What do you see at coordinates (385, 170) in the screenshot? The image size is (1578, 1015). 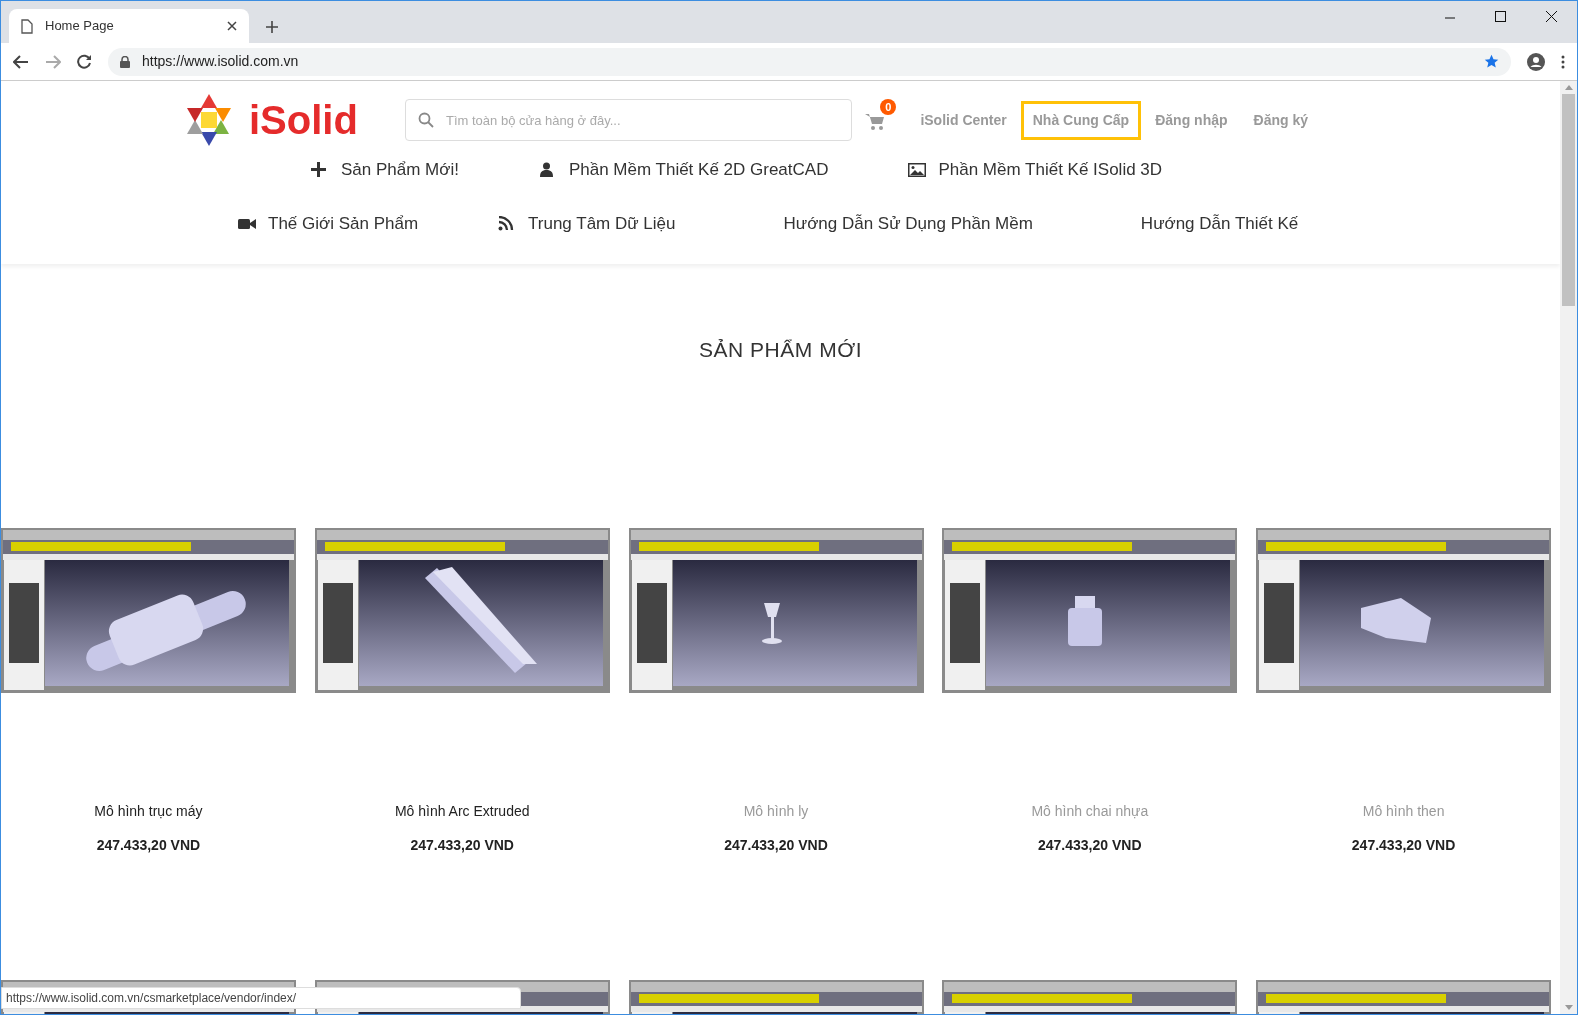 I see `nav-link: Sản Phẩm Mới!` at bounding box center [385, 170].